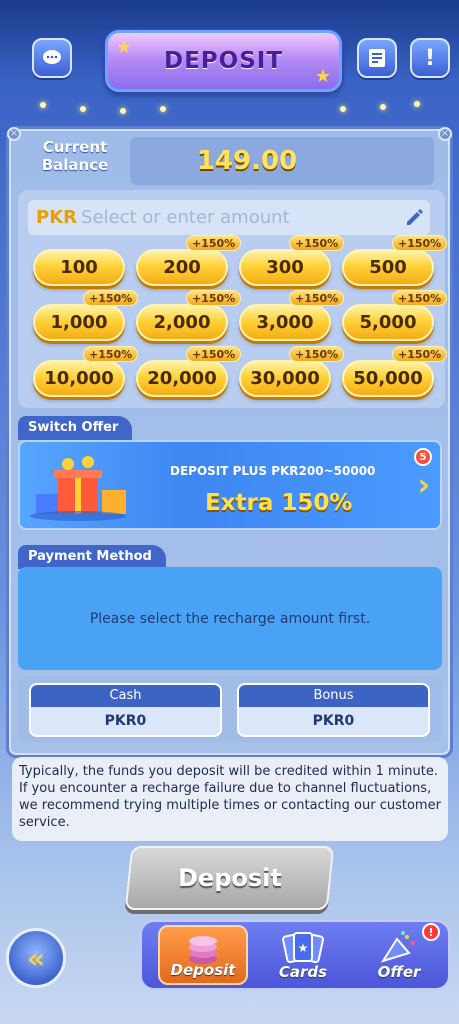 The image size is (459, 1024). What do you see at coordinates (79, 267) in the screenshot?
I see `amount-option-button: 100` at bounding box center [79, 267].